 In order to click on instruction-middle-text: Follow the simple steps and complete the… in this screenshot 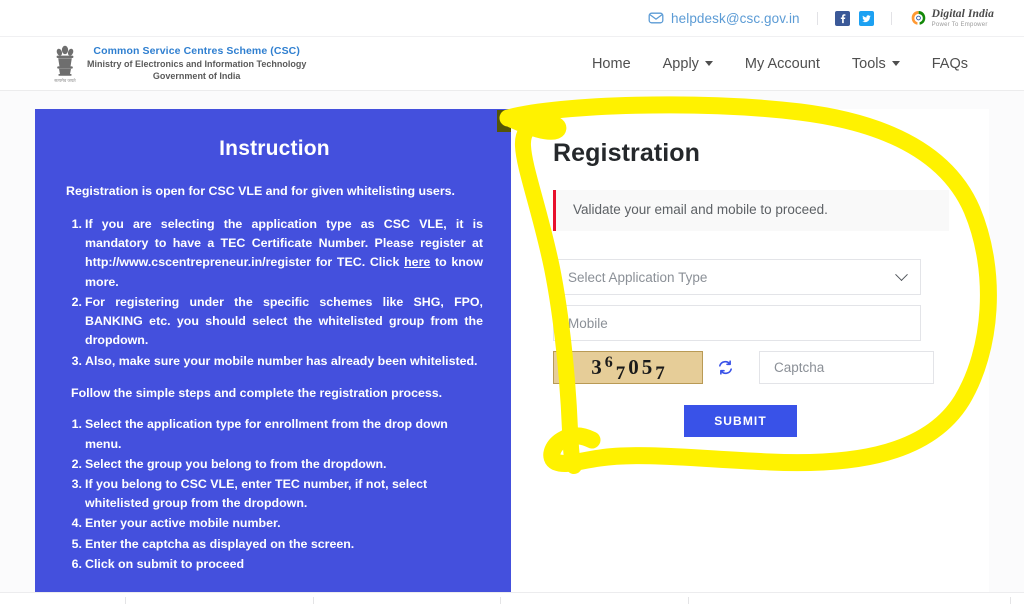, I will do `click(257, 392)`.